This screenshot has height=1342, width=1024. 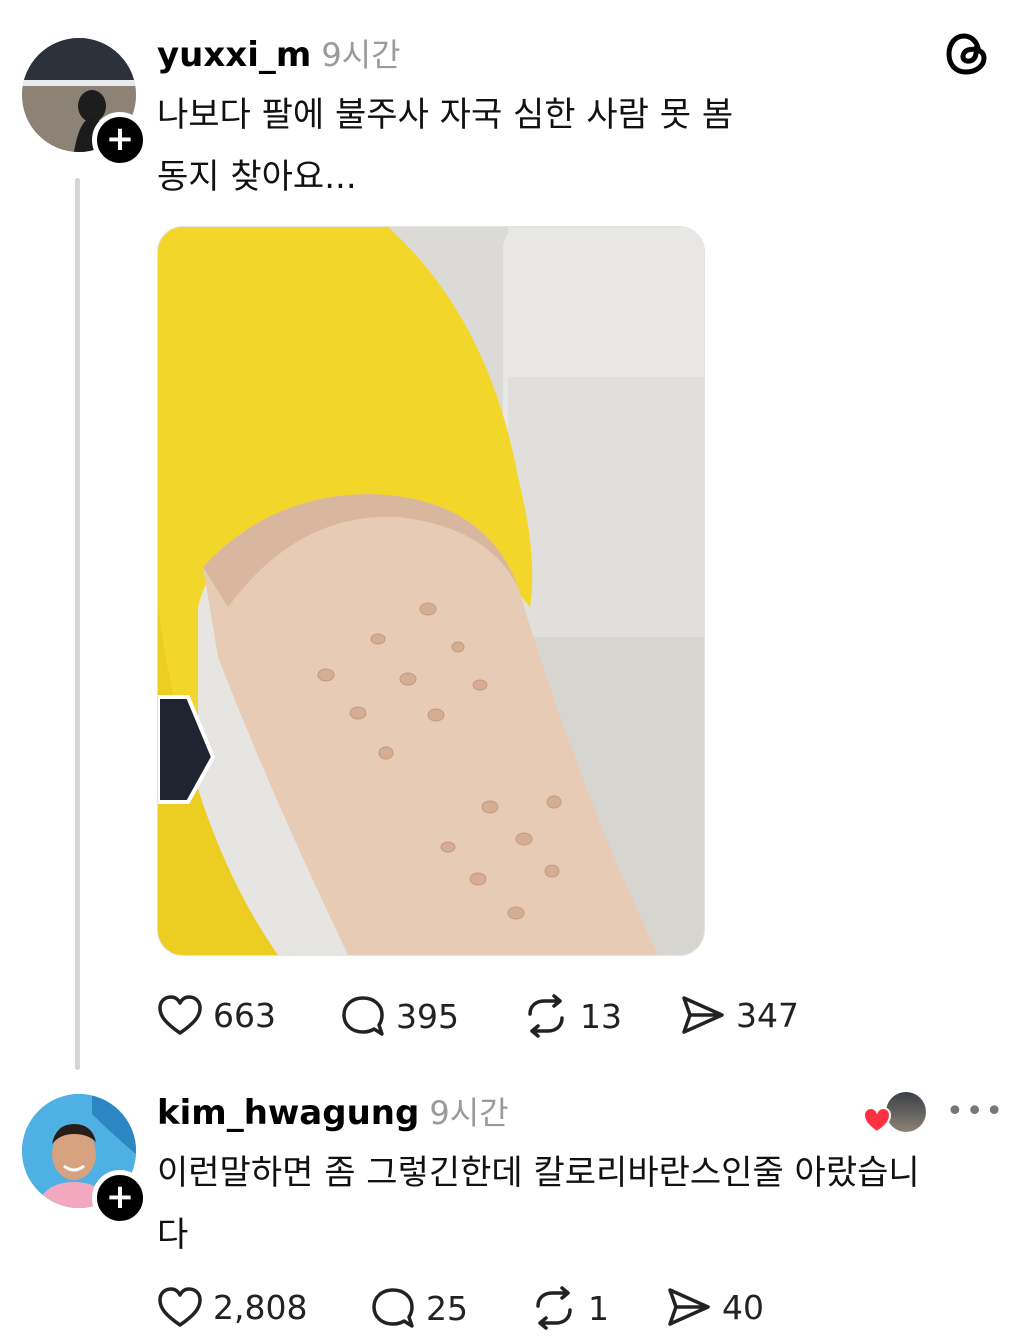 I want to click on reply-text-line-2: 다, so click(x=173, y=1235).